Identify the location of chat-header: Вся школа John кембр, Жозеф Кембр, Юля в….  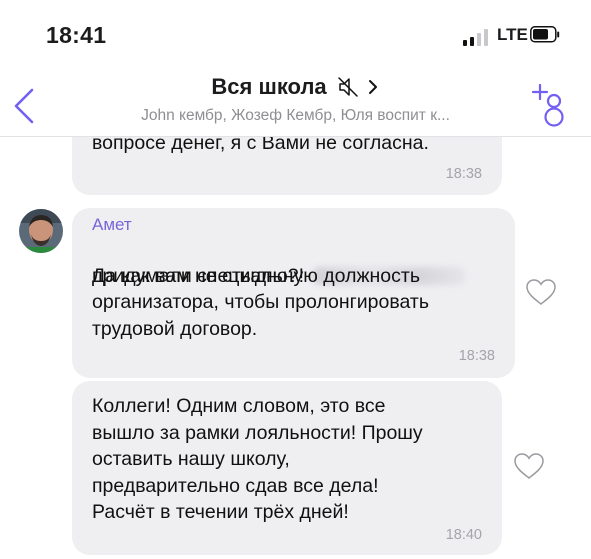
(295, 99).